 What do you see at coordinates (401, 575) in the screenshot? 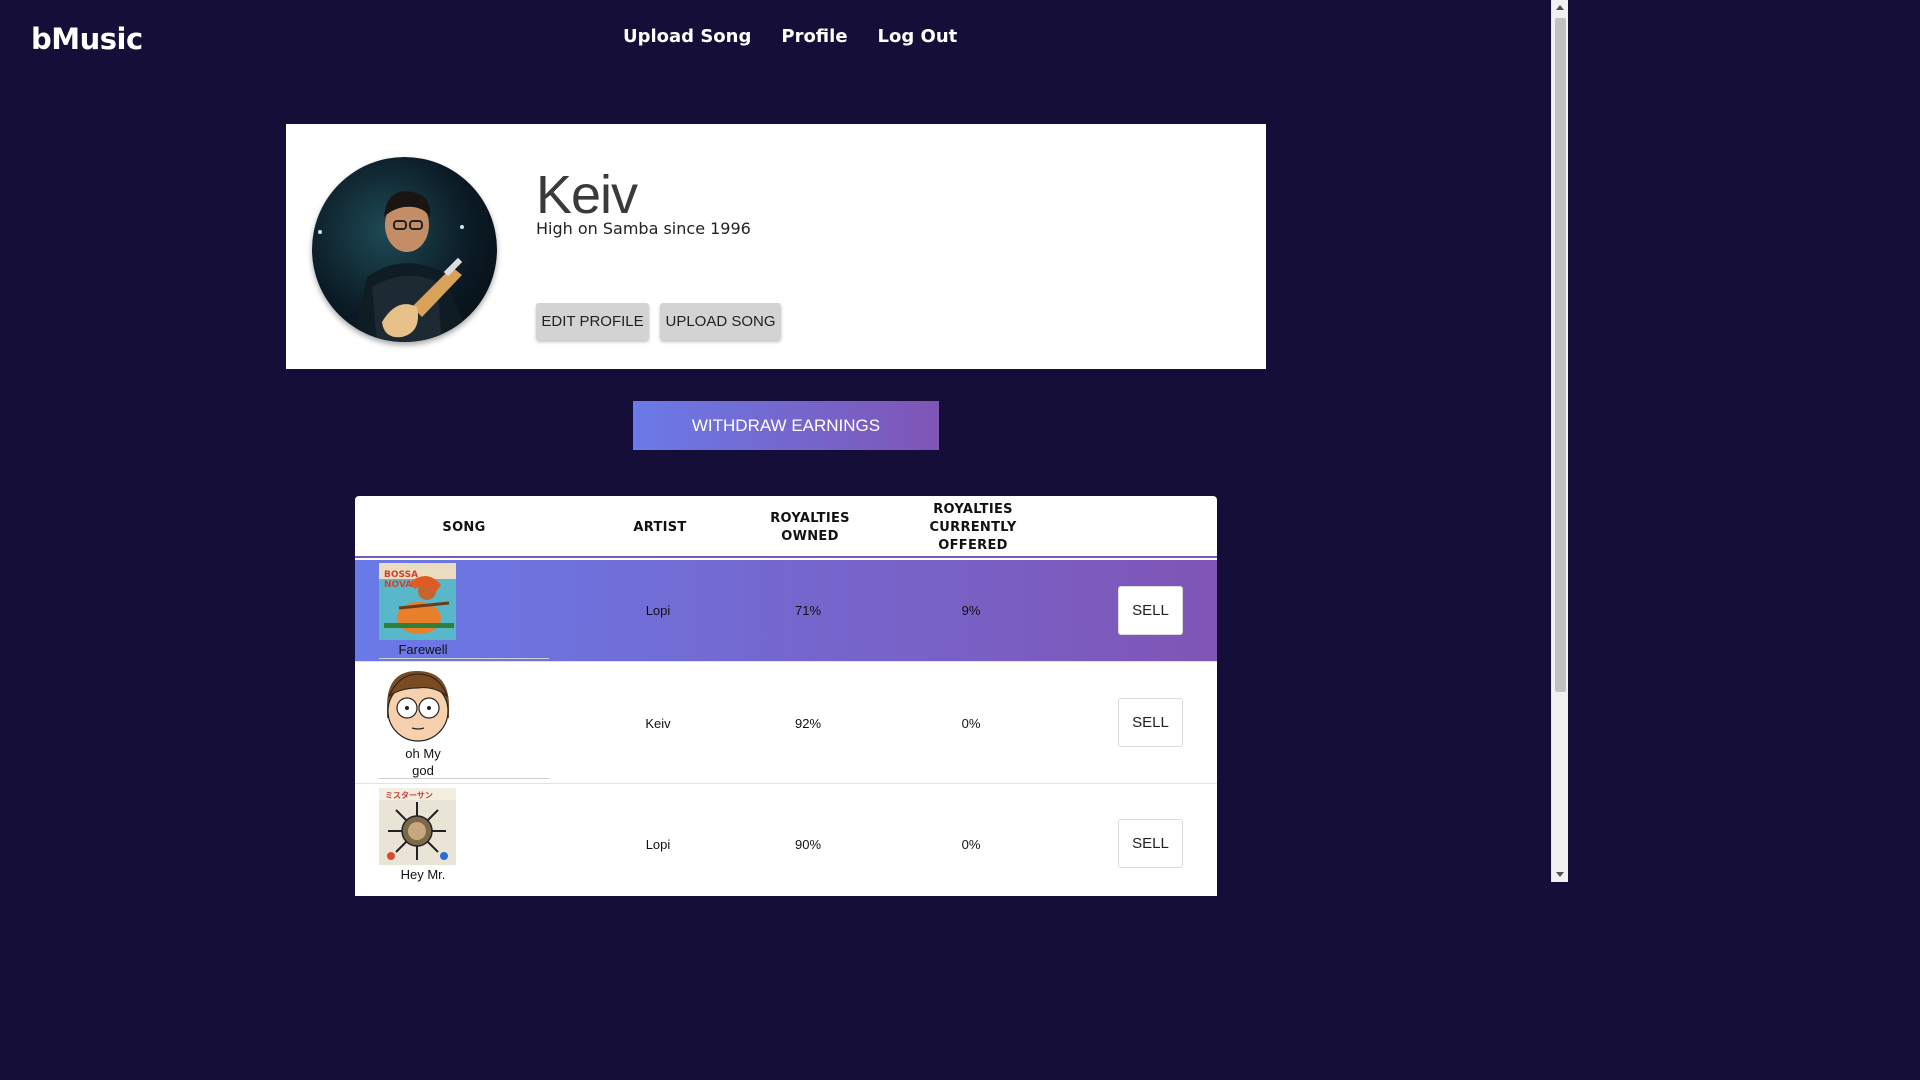
I see `svg-text: BOSSA` at bounding box center [401, 575].